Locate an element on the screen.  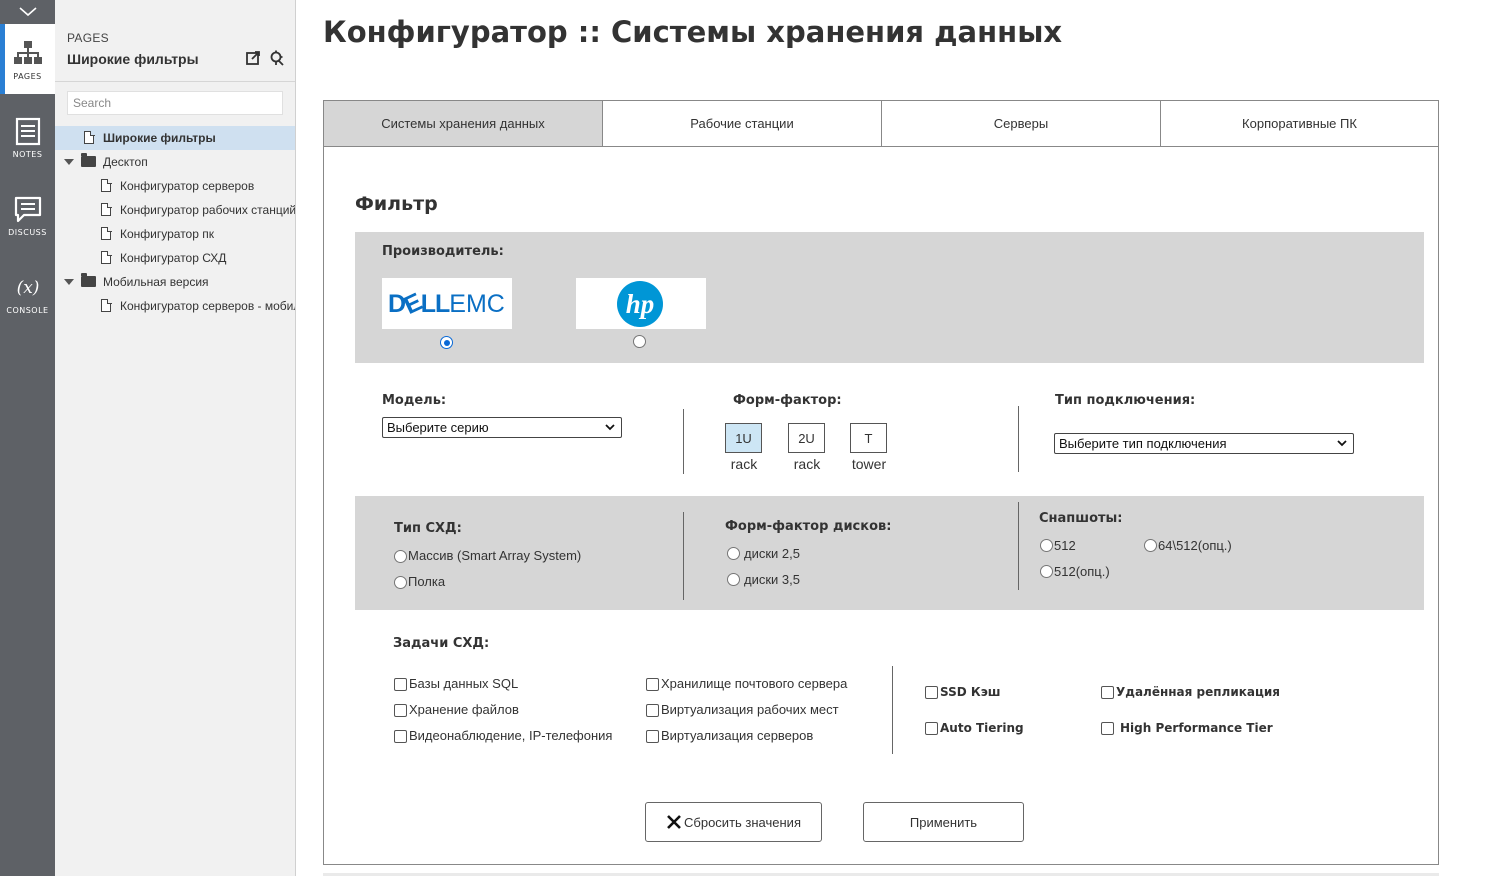
svg-text: (x) is located at coordinates (28, 288).